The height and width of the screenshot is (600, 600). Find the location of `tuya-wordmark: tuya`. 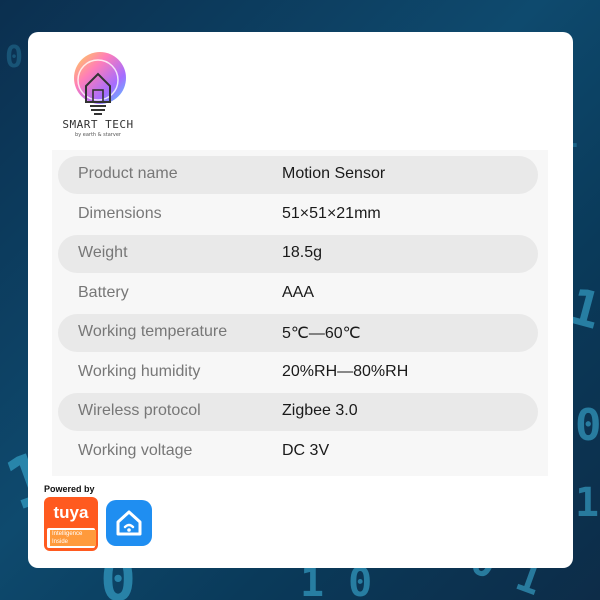

tuya-wordmark: tuya is located at coordinates (71, 512).